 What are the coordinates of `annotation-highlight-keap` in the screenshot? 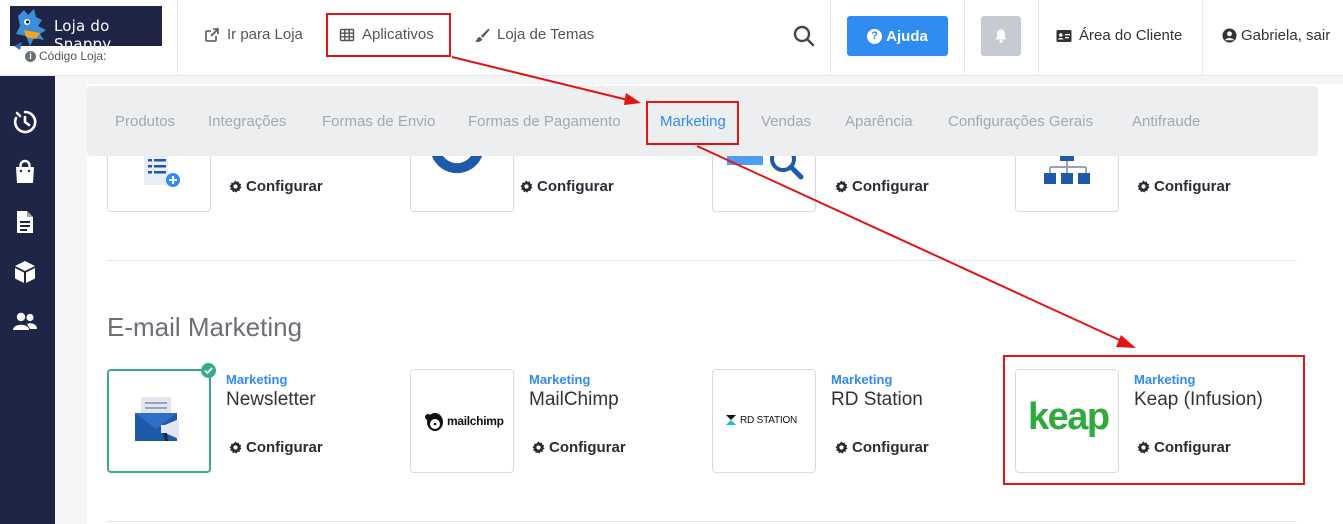 It's located at (1154, 420).